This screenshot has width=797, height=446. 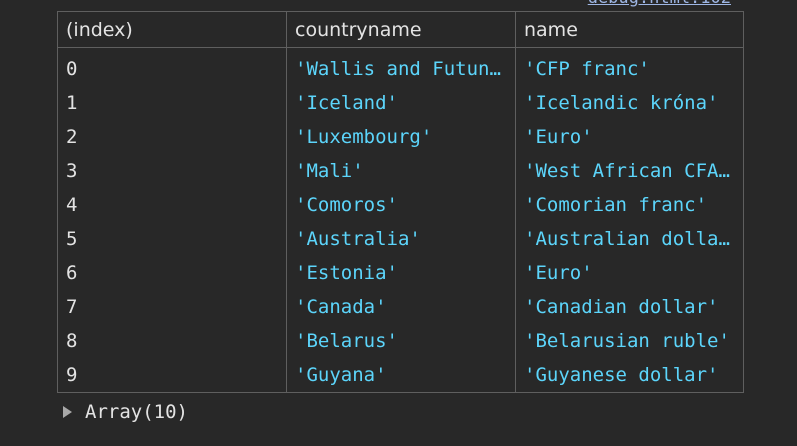 I want to click on table-row: 2 'Luxembourg' 'Euro', so click(x=400, y=137).